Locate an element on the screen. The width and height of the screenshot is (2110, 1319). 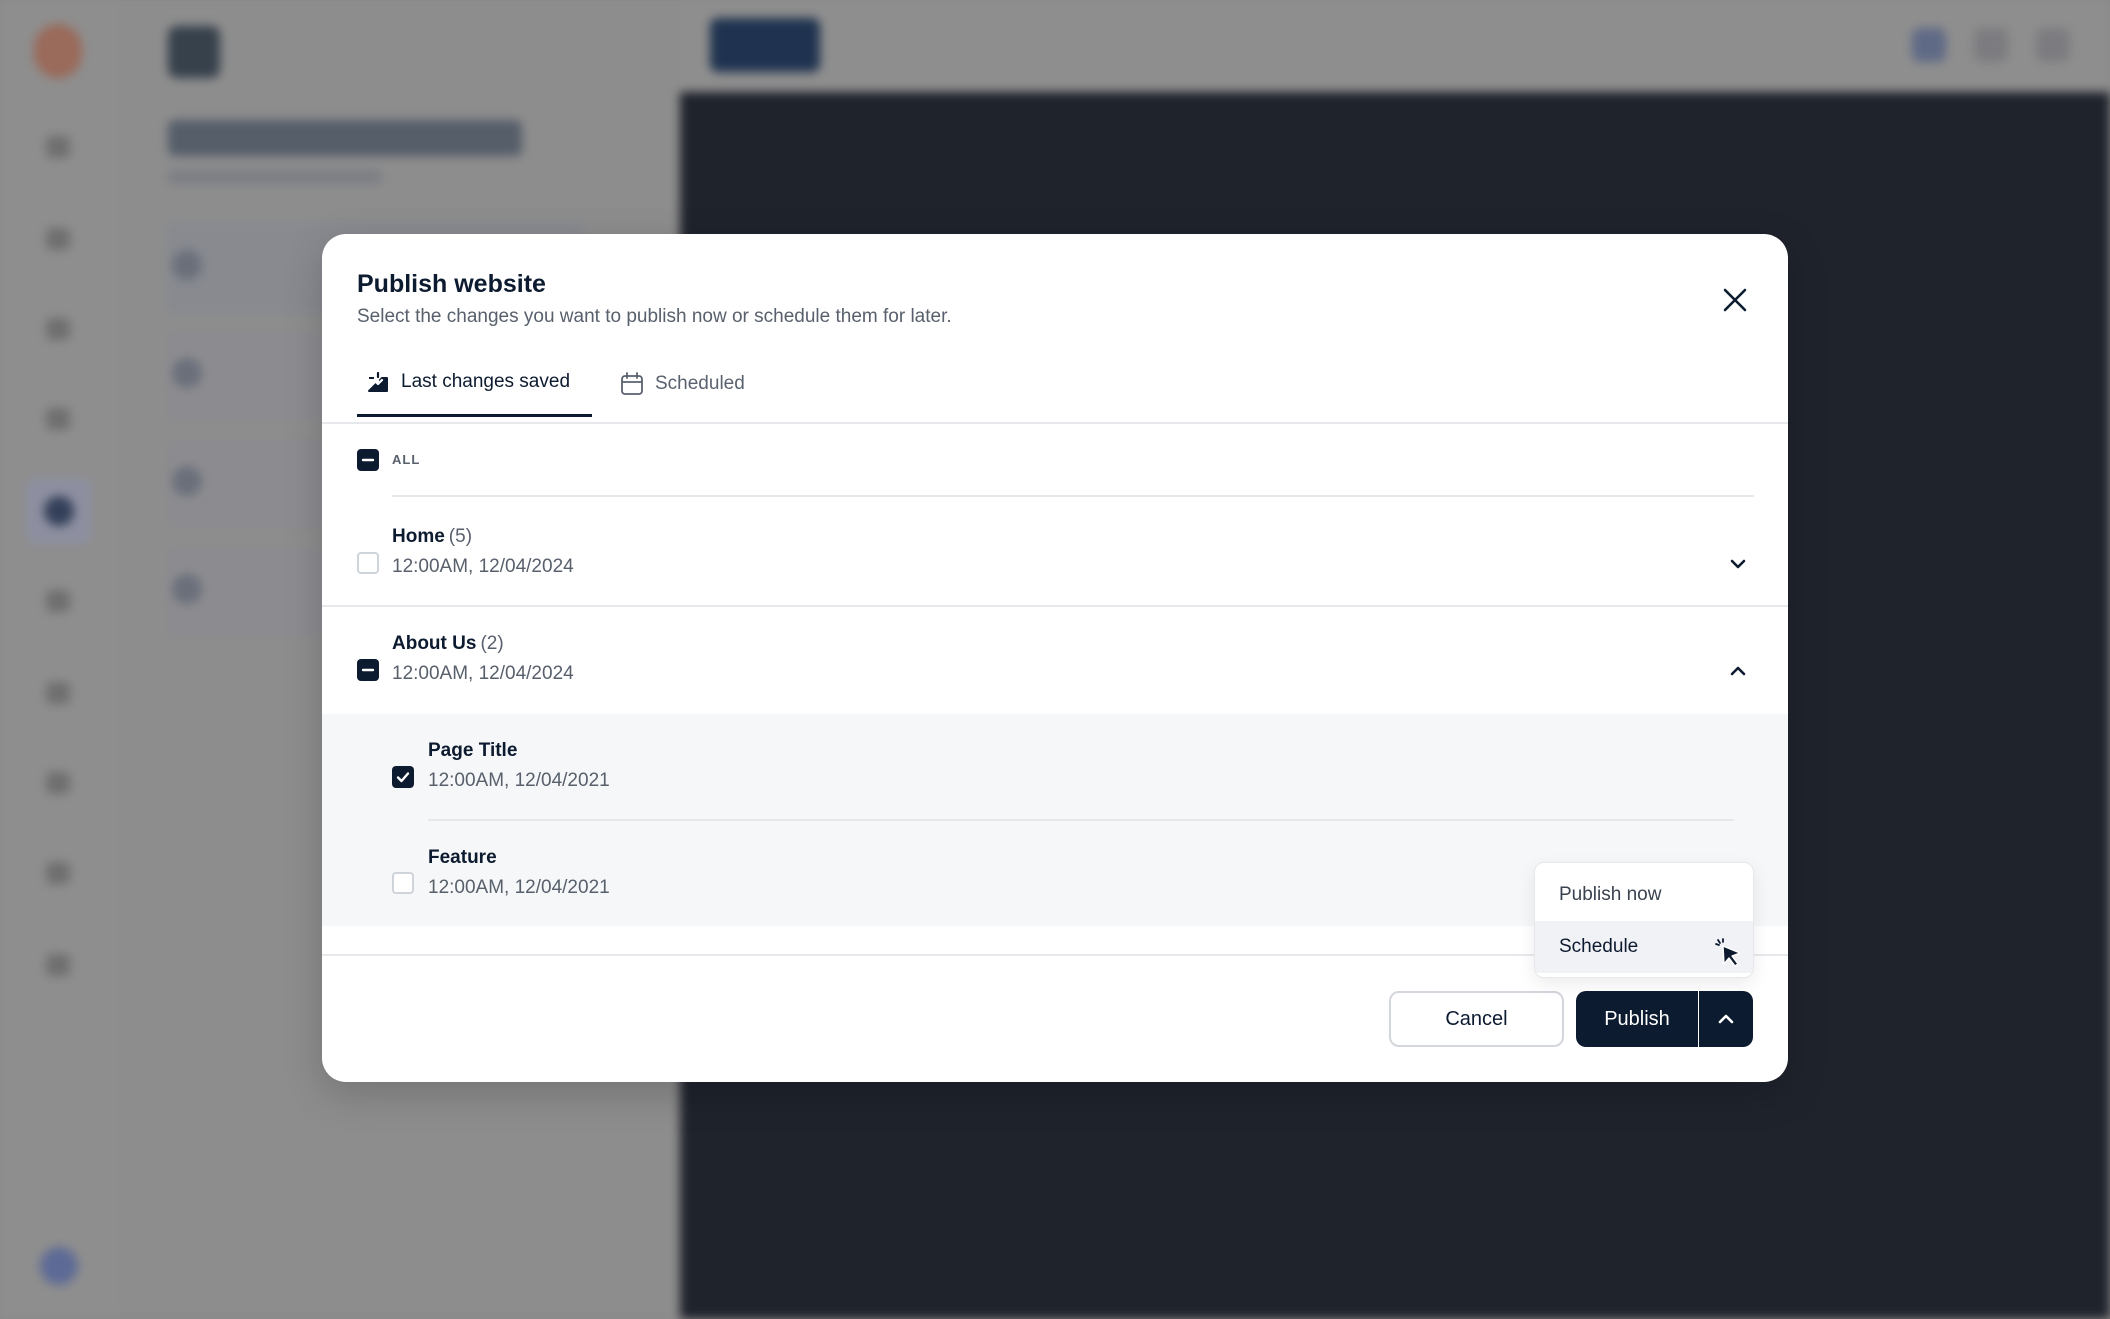
tab-scheduled: Scheduled is located at coordinates (682, 383).